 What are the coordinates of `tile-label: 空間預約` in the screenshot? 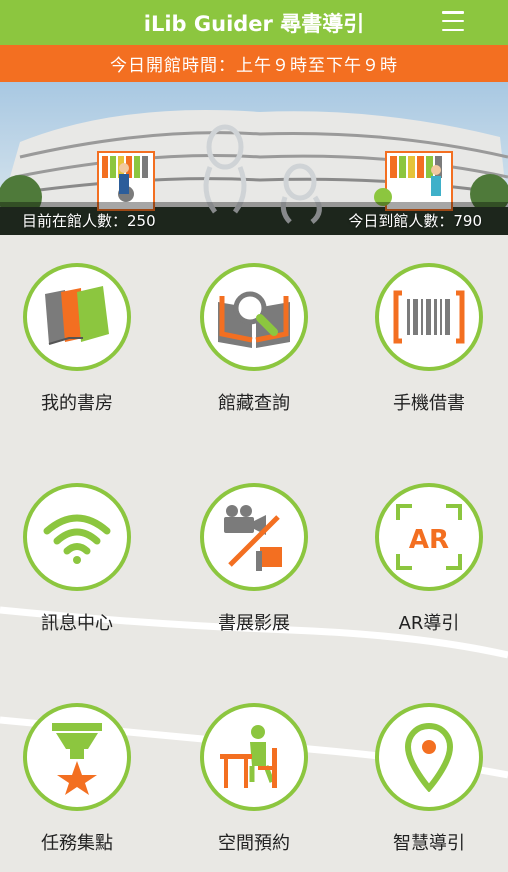 It's located at (254, 843).